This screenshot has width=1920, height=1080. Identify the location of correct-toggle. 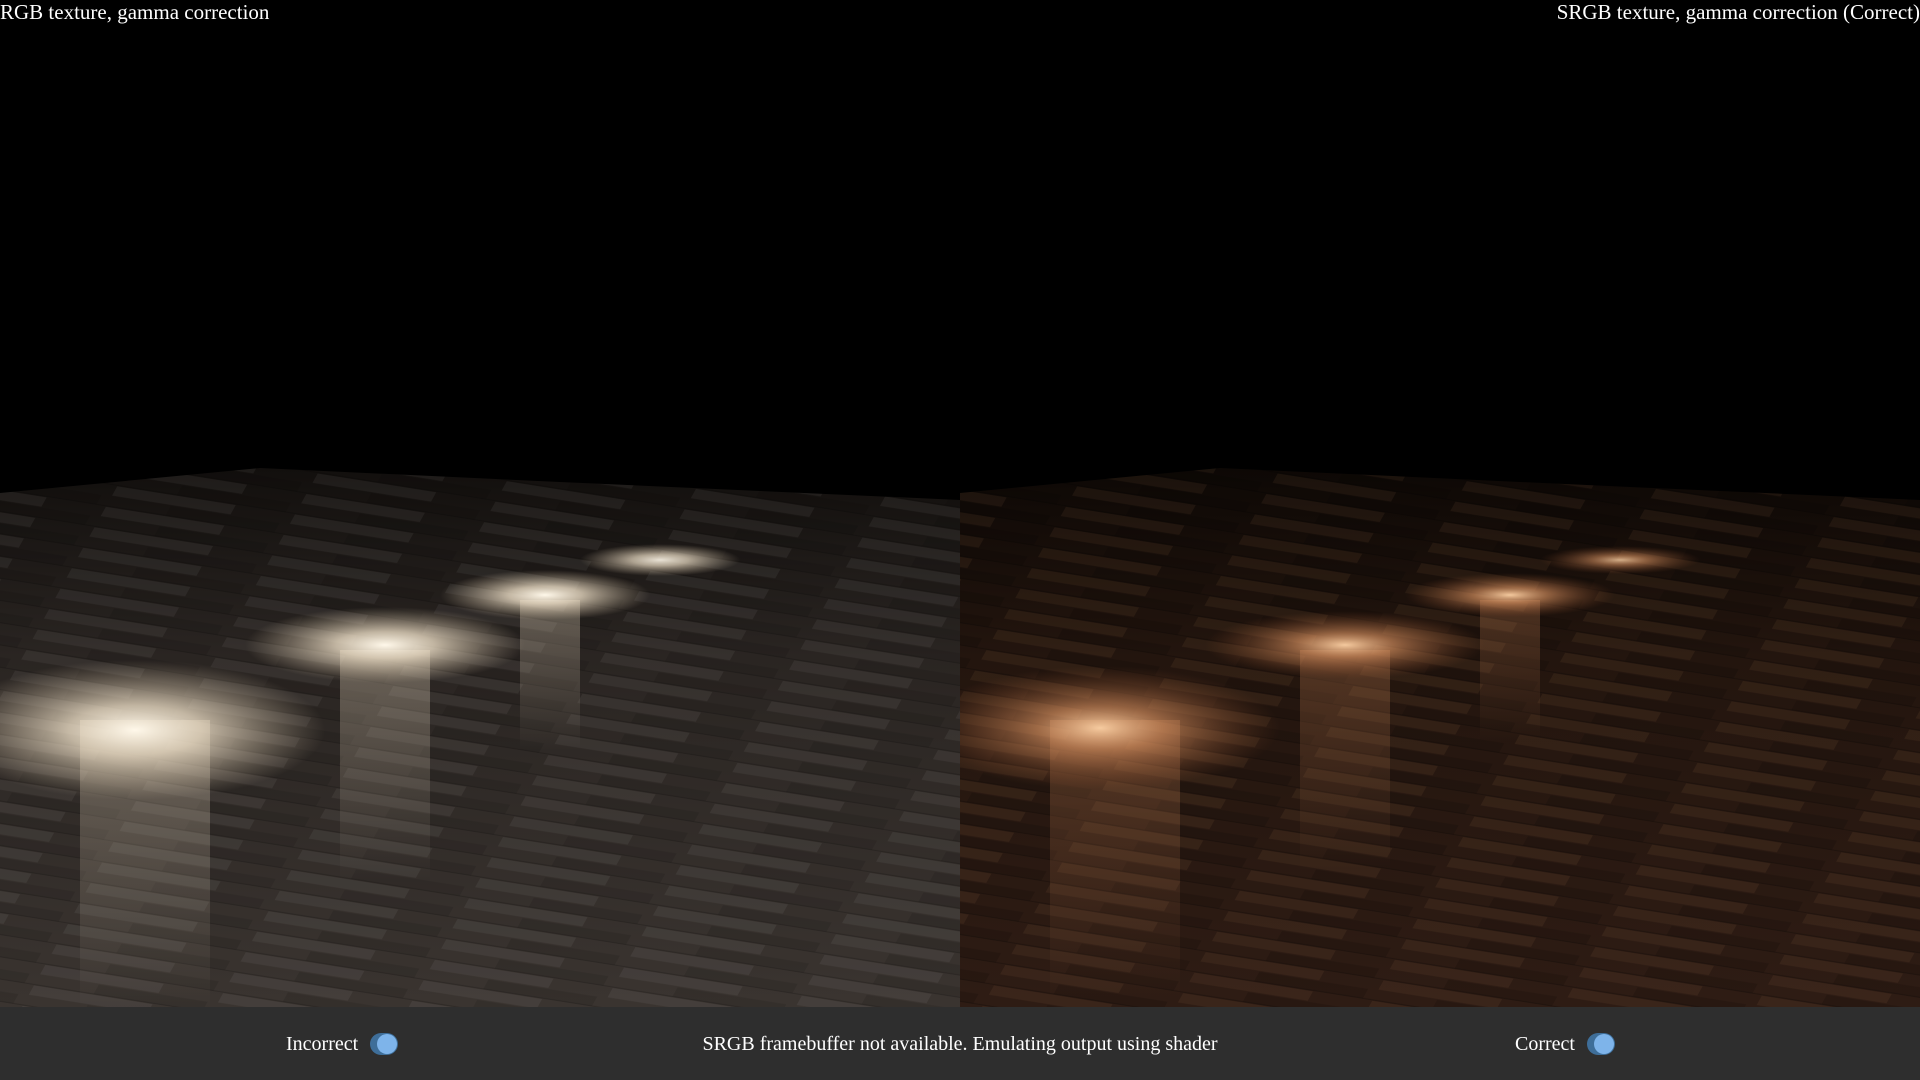
(1600, 1043).